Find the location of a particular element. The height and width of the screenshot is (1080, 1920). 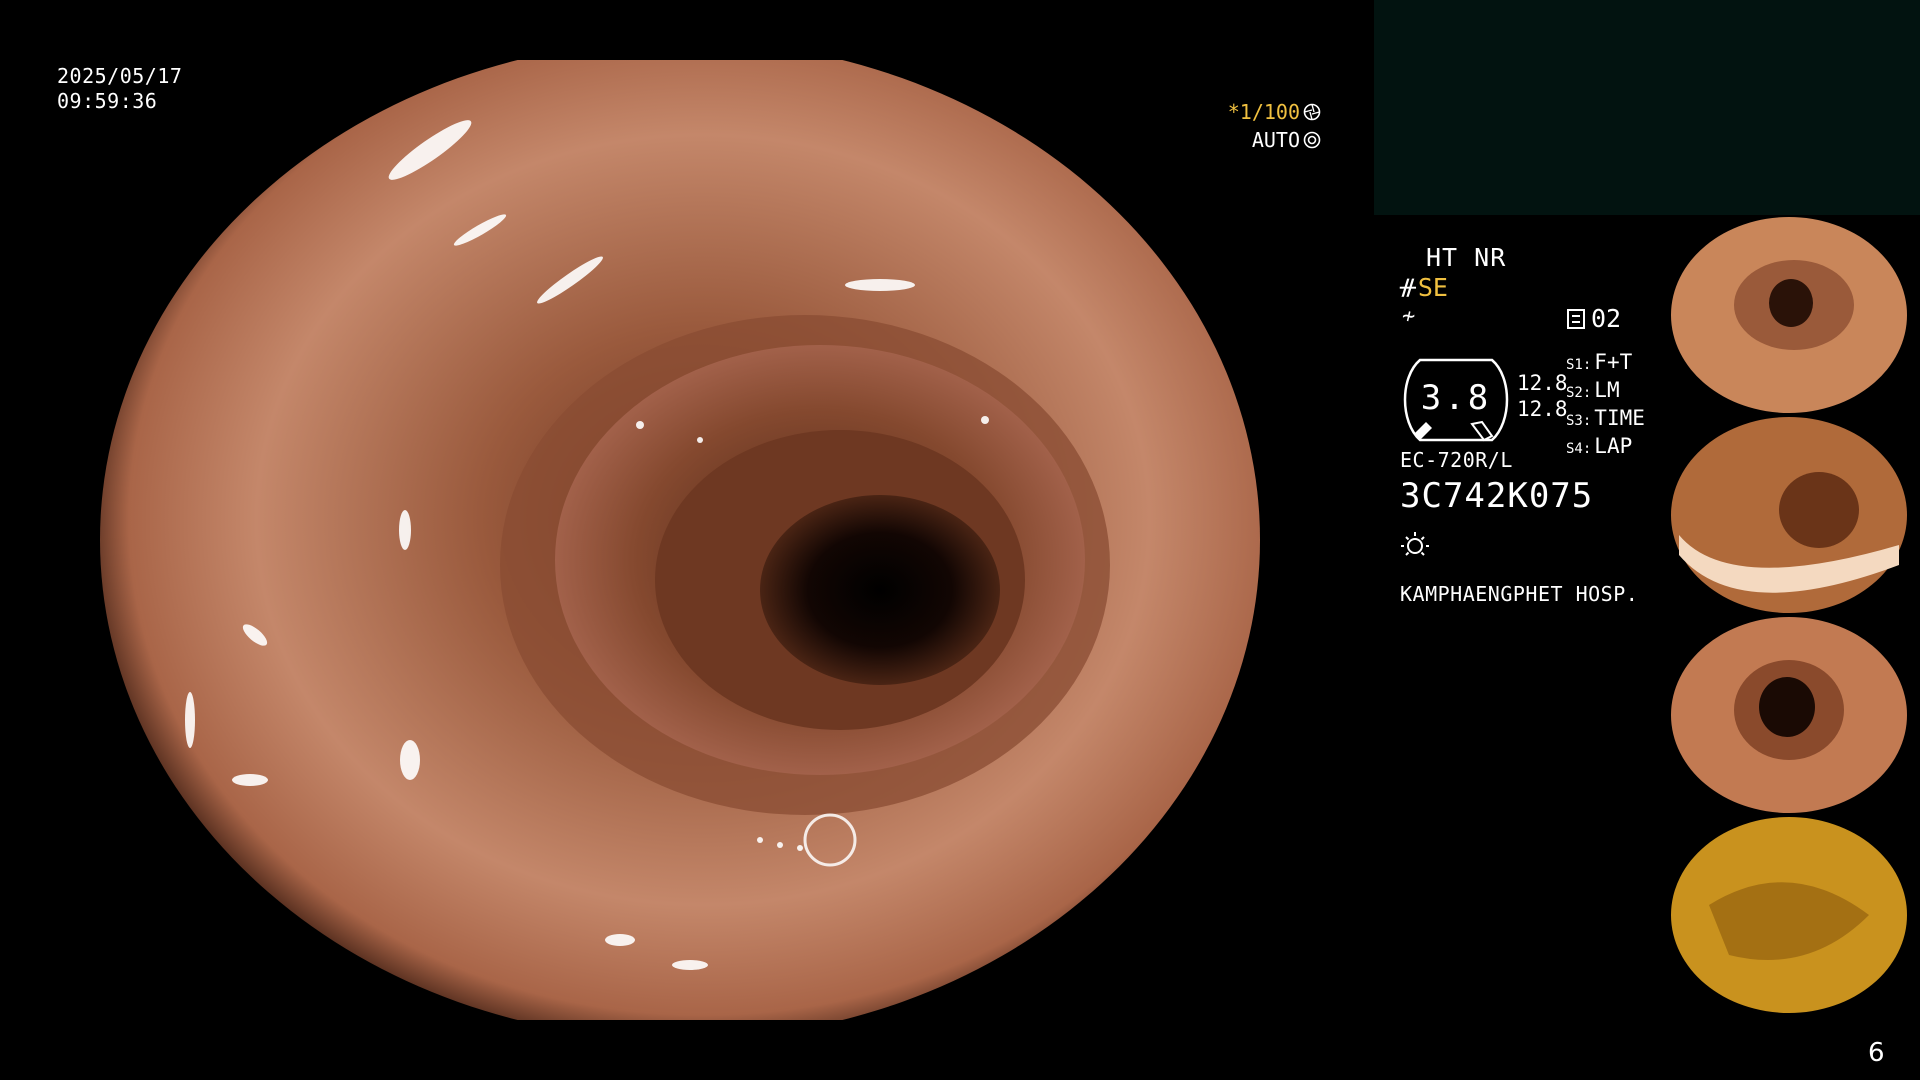

date-text: 2025/05/17 is located at coordinates (120, 76).